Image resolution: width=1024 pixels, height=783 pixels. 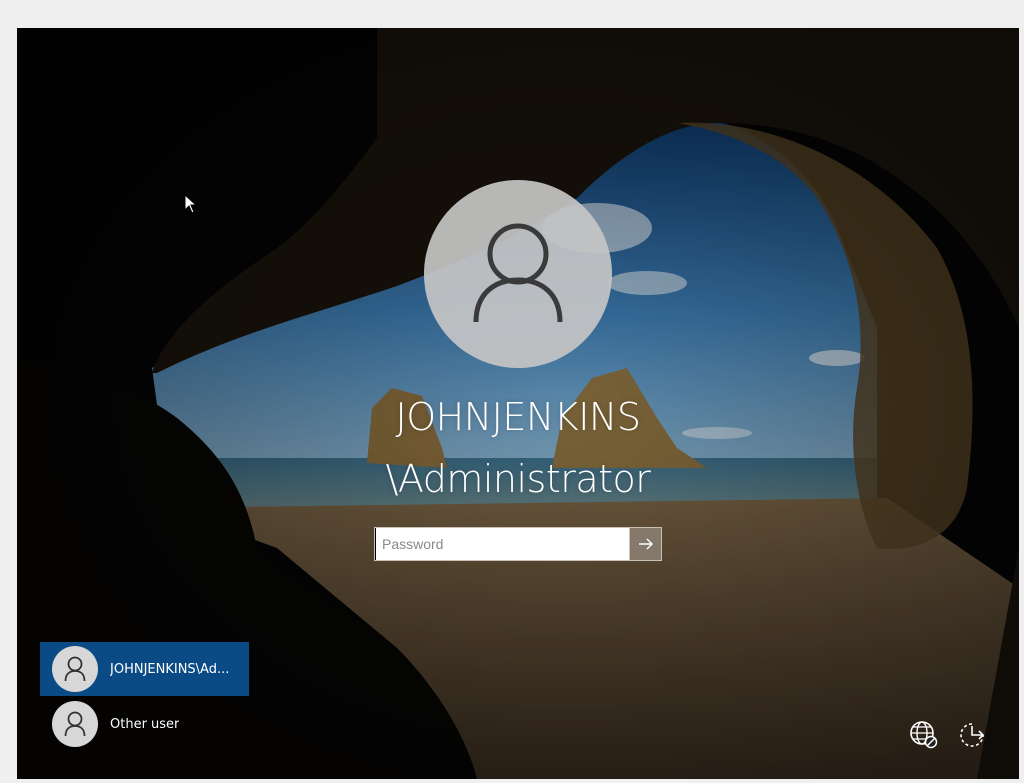 I want to click on ease-of-access-button, so click(x=972, y=735).